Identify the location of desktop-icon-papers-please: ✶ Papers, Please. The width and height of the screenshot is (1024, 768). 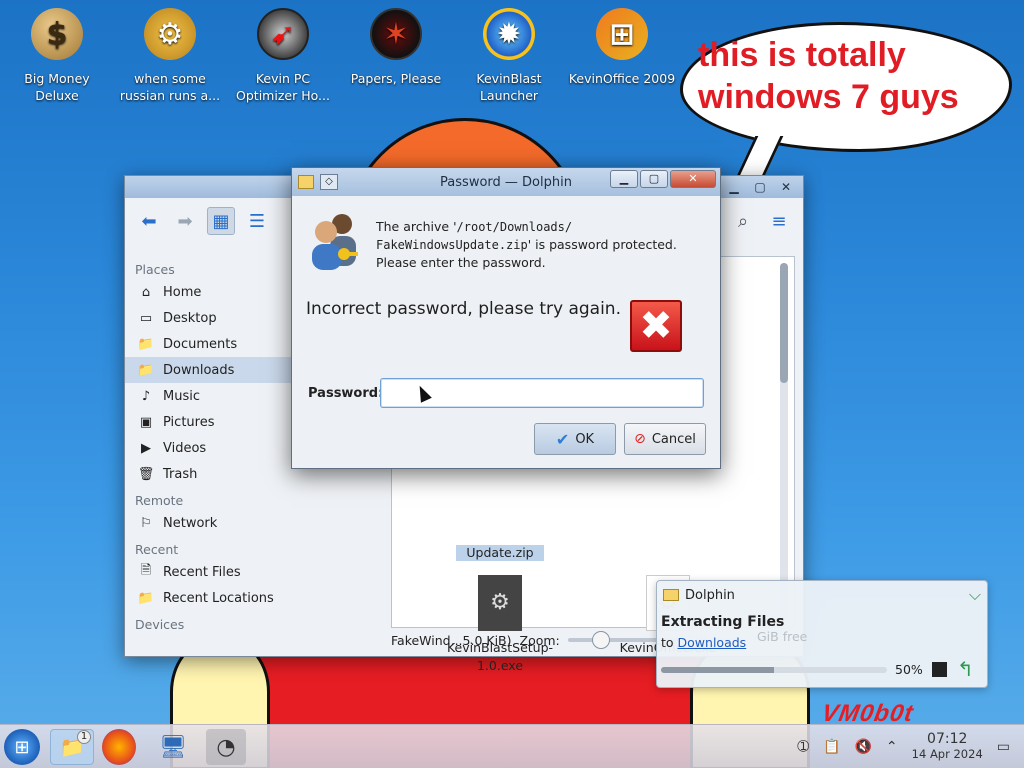
(396, 47).